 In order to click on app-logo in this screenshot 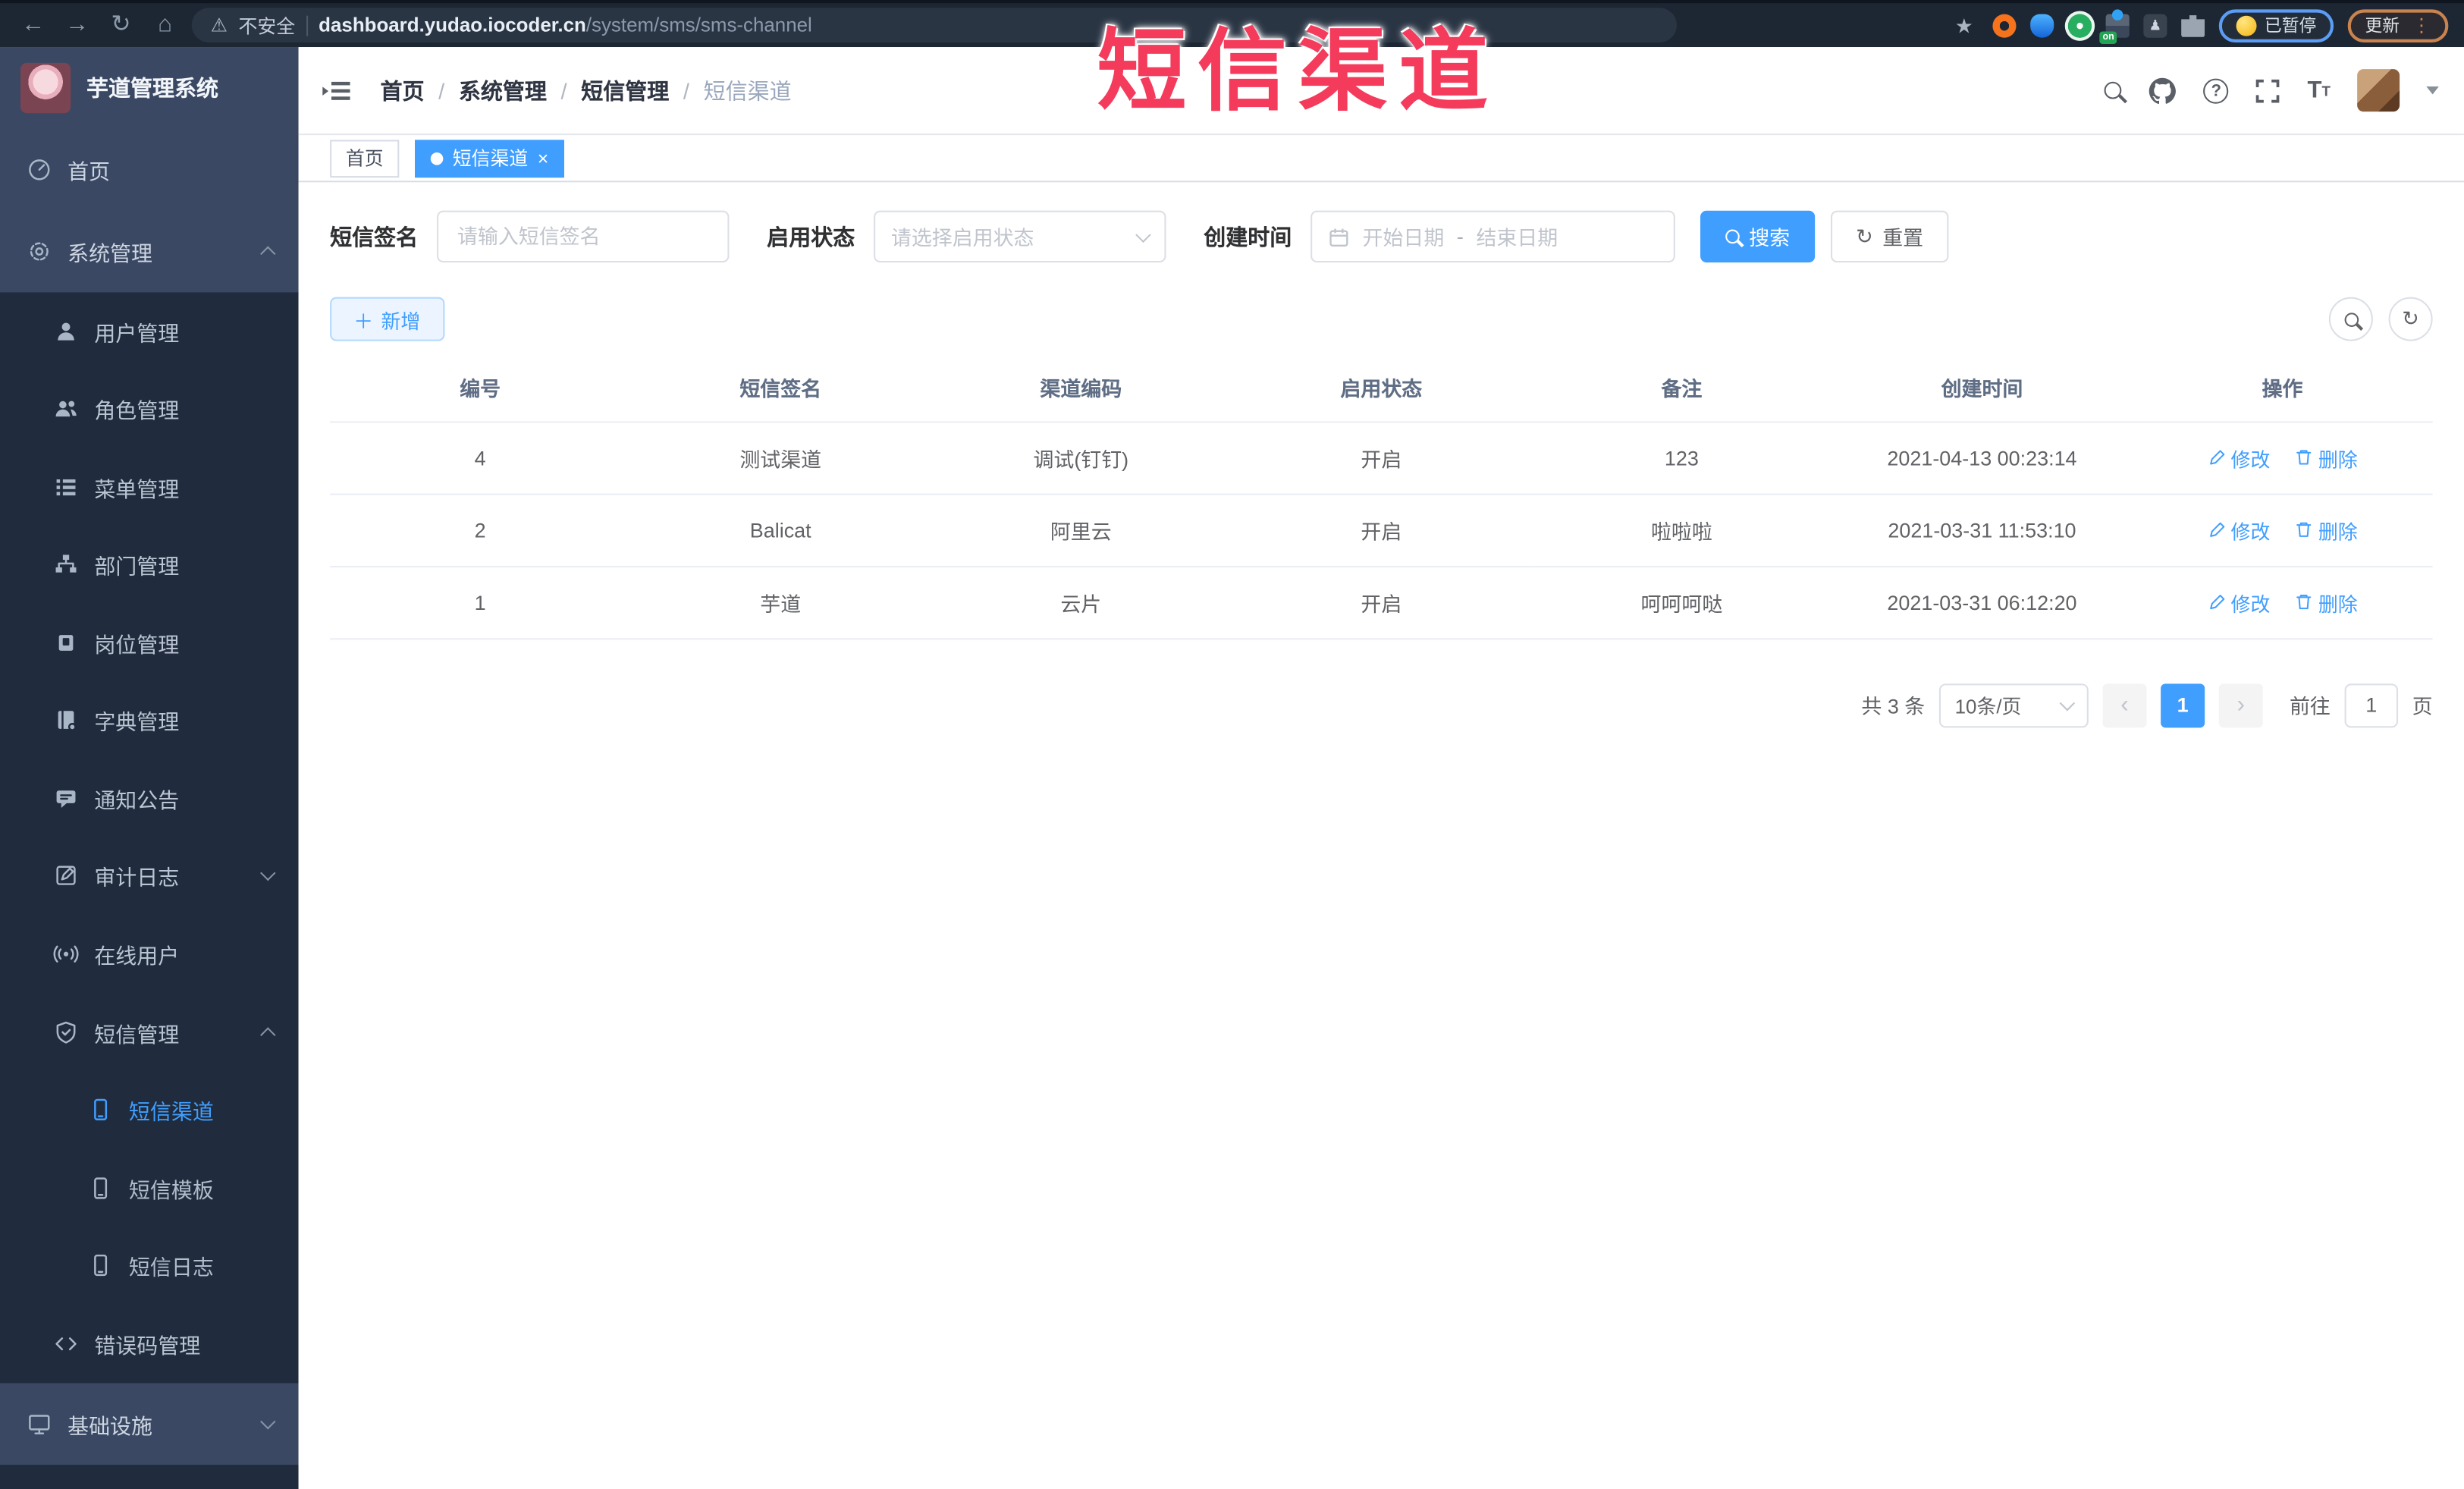, I will do `click(45, 88)`.